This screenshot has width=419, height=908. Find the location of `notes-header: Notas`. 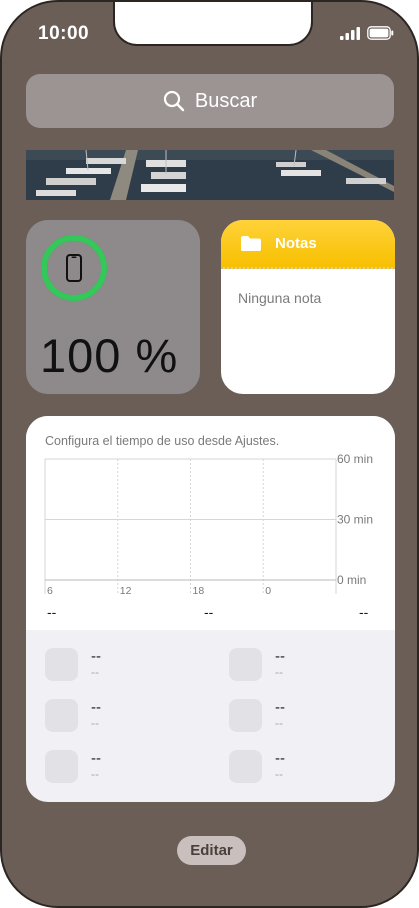

notes-header: Notas is located at coordinates (308, 244).